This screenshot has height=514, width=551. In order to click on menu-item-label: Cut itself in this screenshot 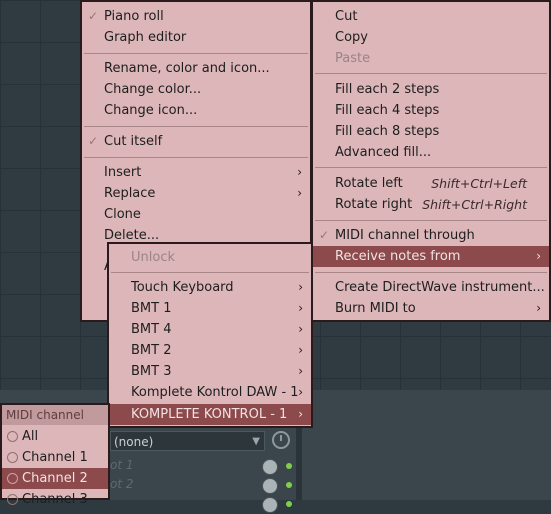, I will do `click(133, 141)`.